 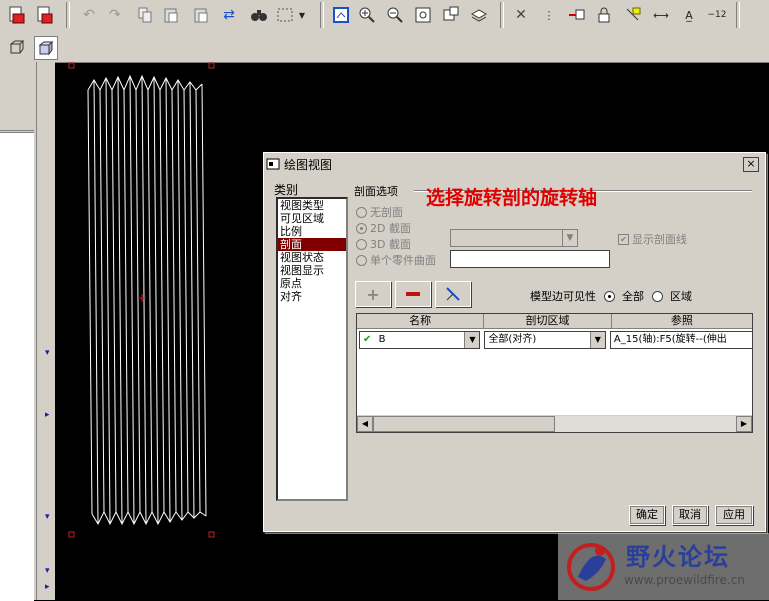 What do you see at coordinates (17, 15) in the screenshot?
I see `pdf-icon` at bounding box center [17, 15].